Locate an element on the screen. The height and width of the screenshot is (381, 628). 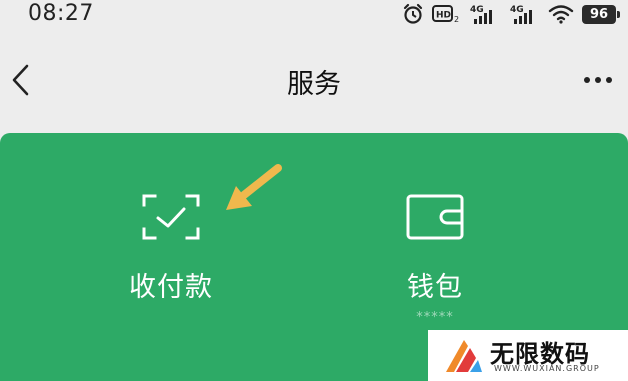
hd-icon: HD 2 is located at coordinates (446, 14).